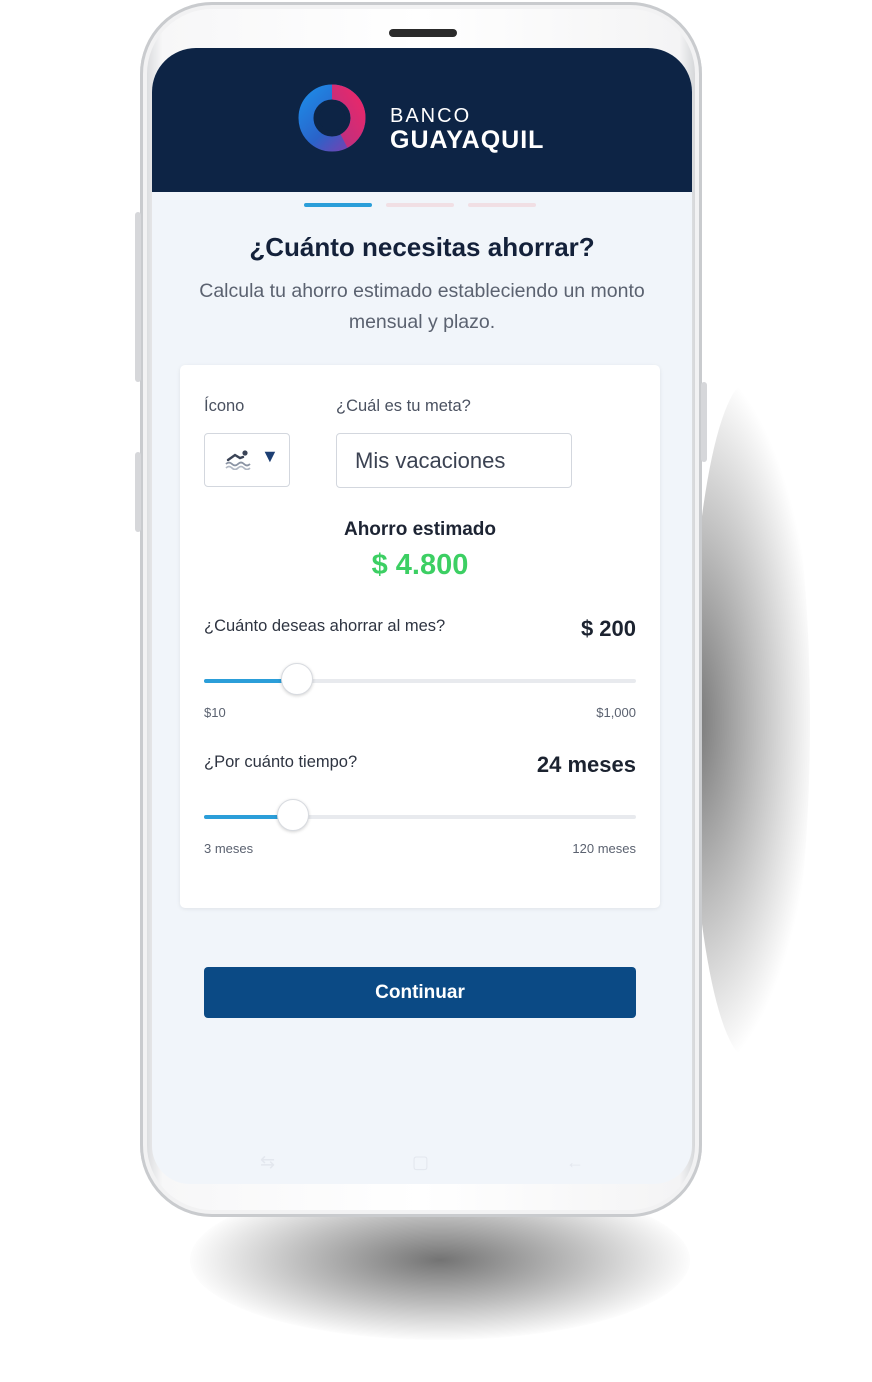  What do you see at coordinates (704, 422) in the screenshot?
I see `power-button` at bounding box center [704, 422].